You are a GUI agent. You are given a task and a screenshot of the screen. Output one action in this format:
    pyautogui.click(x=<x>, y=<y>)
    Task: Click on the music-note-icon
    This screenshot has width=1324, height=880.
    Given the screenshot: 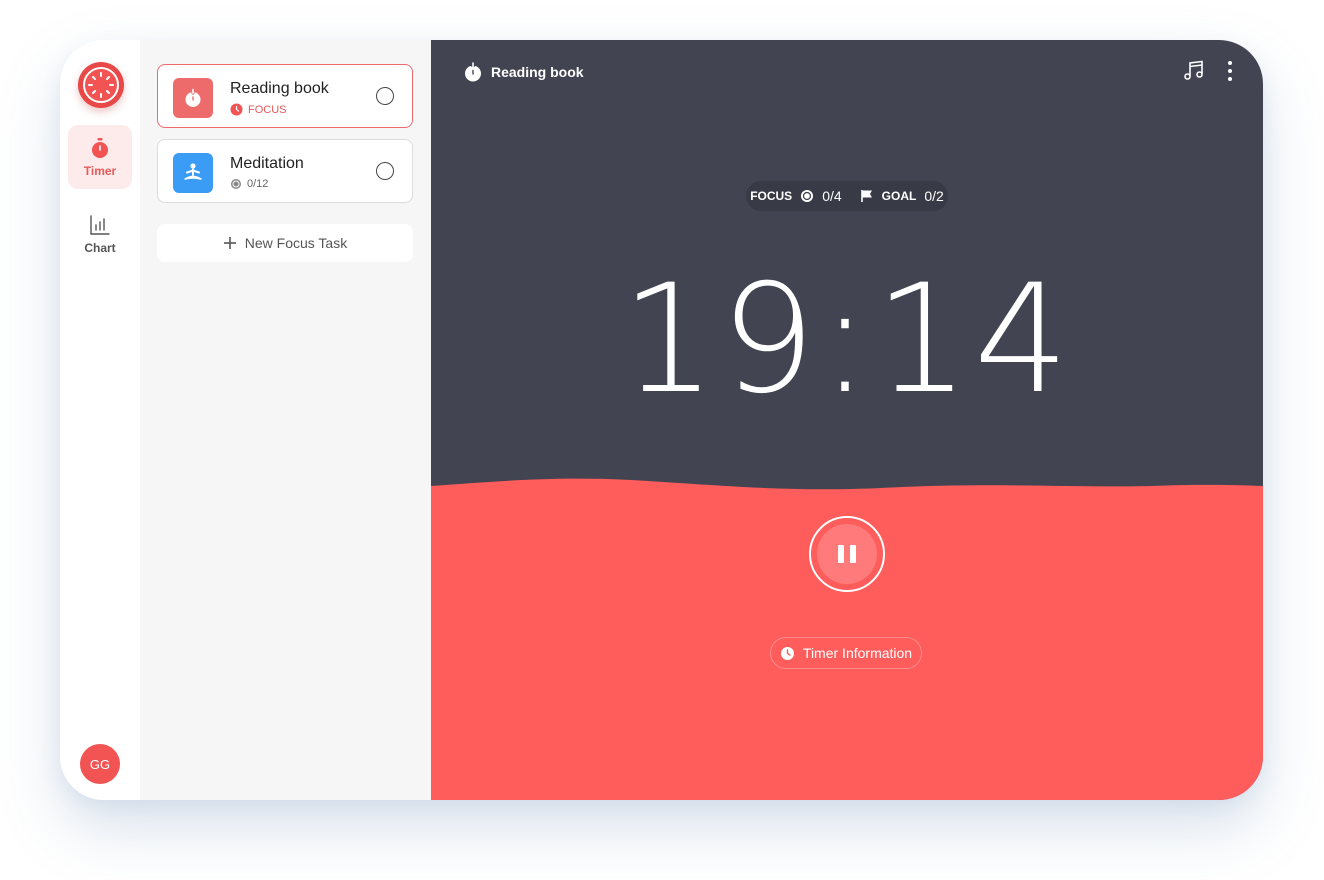 What is the action you would take?
    pyautogui.click(x=1194, y=71)
    